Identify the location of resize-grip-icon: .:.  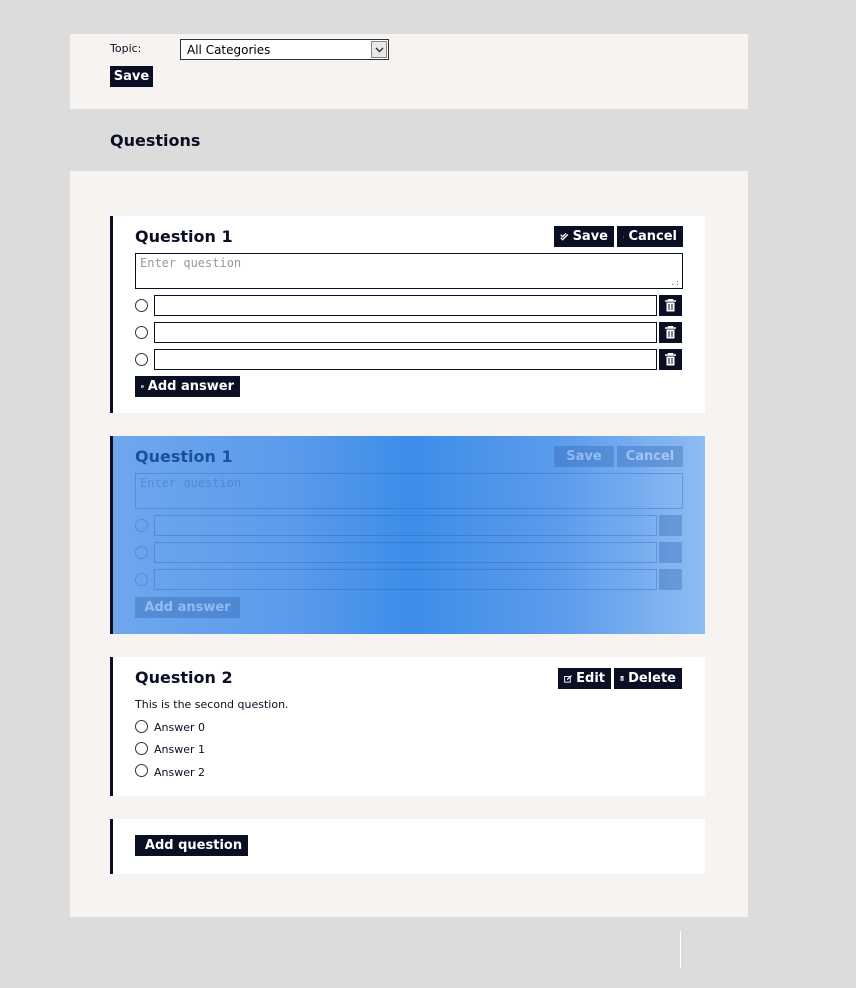
(675, 283).